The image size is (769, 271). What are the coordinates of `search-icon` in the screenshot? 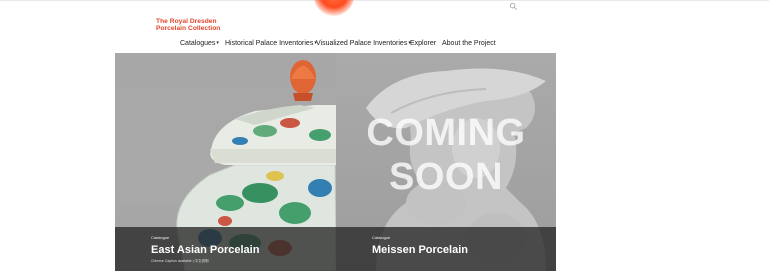 It's located at (513, 6).